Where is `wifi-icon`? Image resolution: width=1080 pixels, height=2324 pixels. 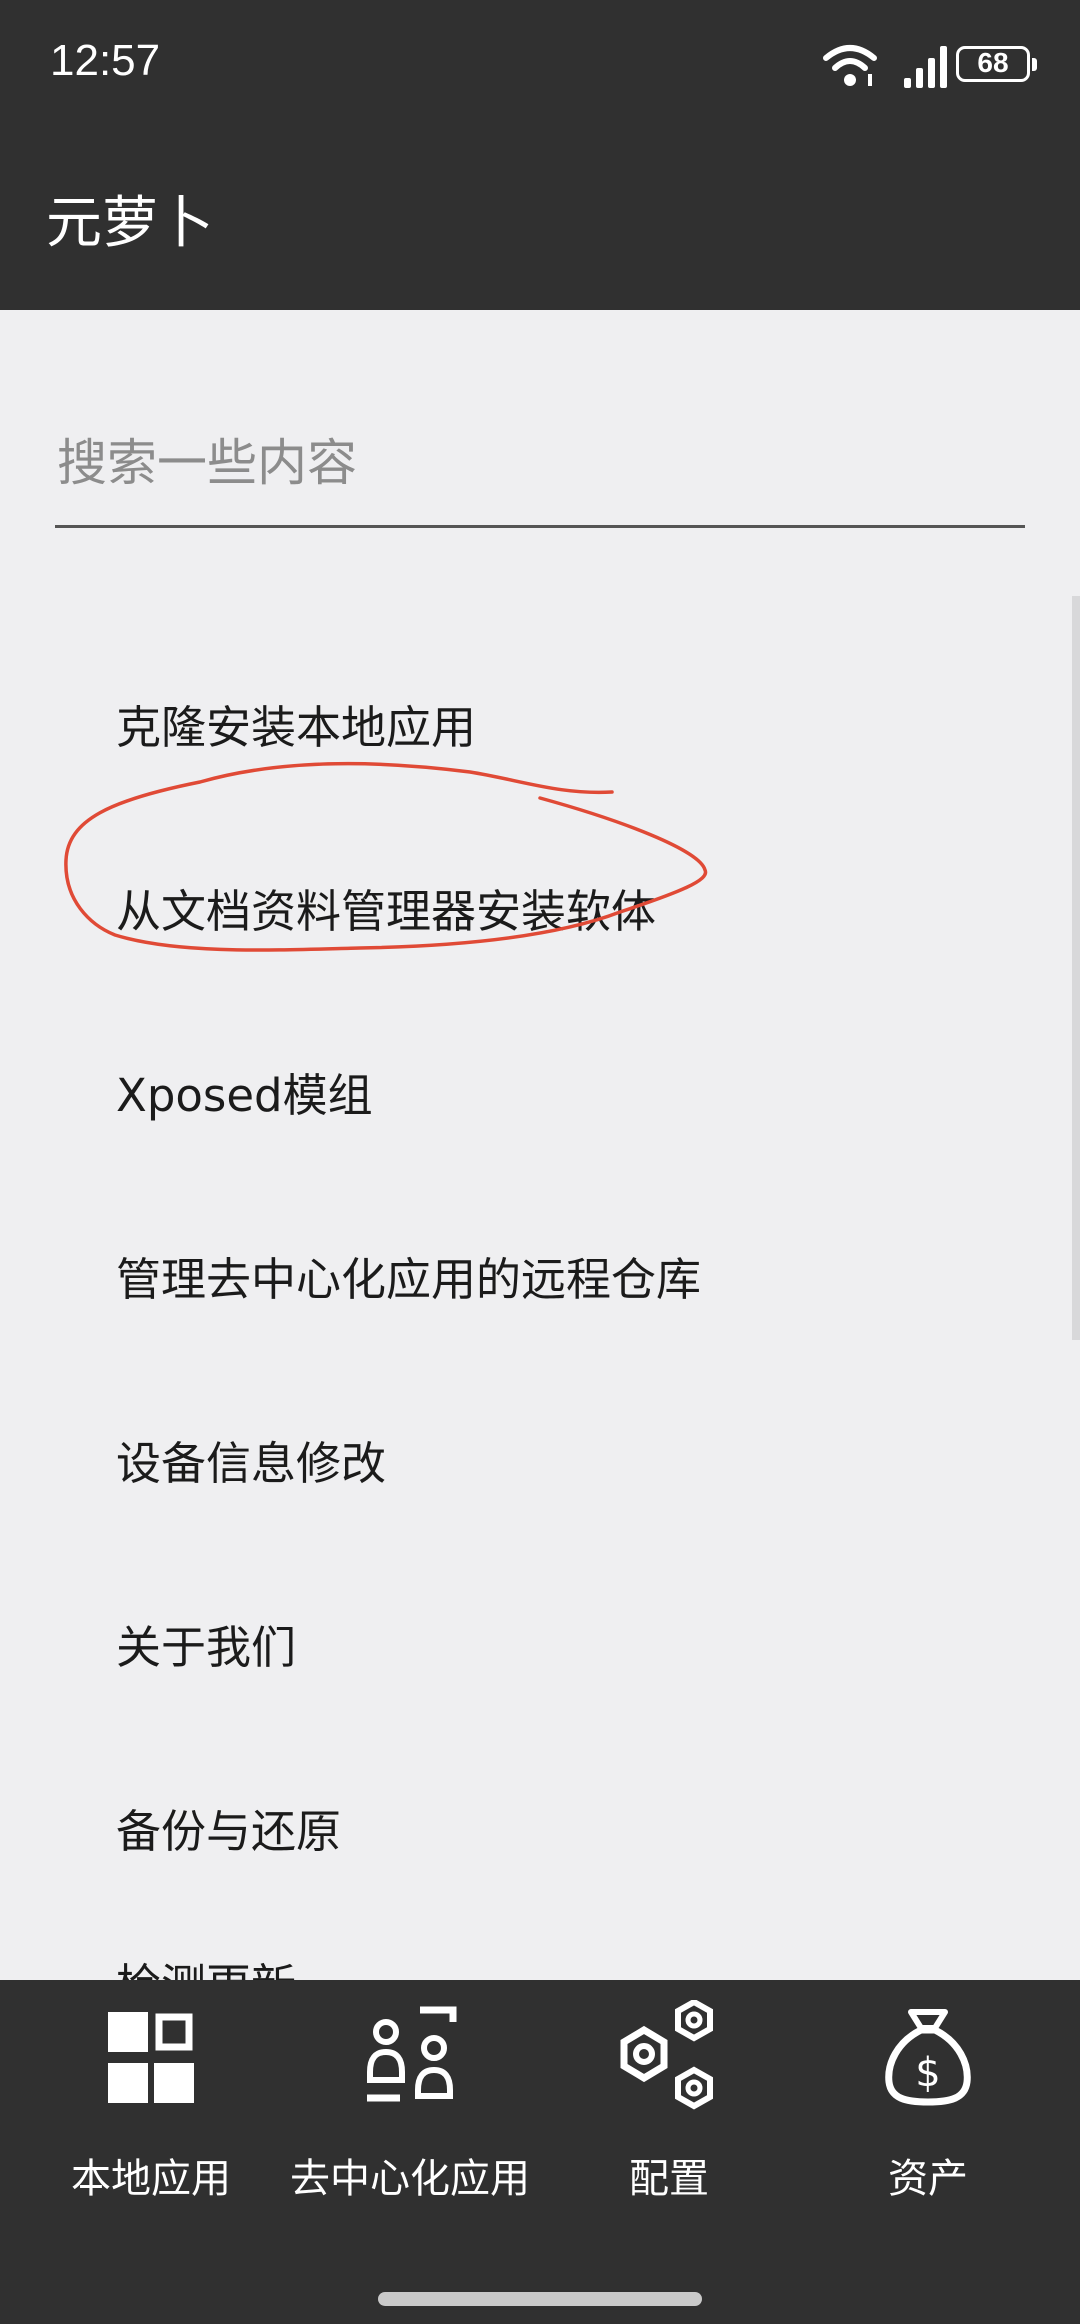
wifi-icon is located at coordinates (850, 65).